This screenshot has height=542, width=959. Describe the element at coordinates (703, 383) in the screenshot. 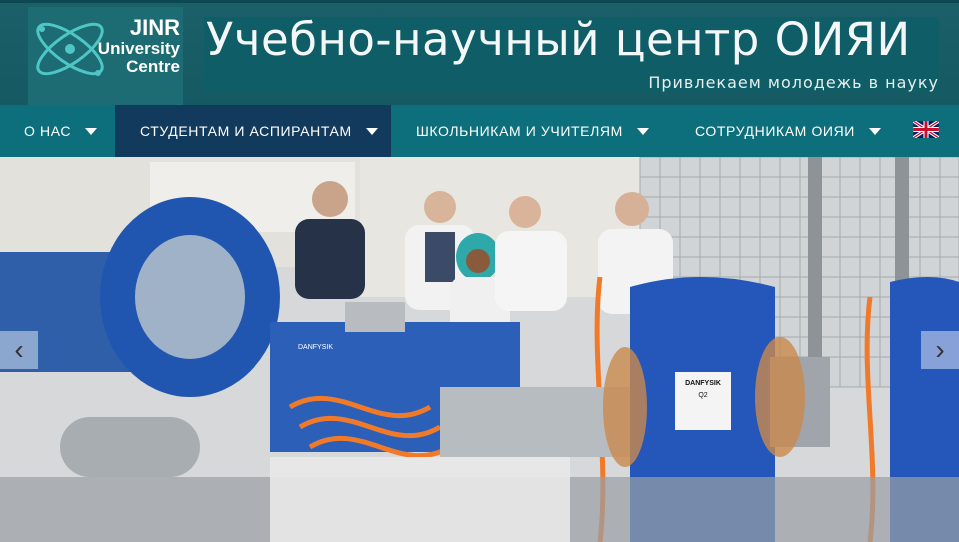

I see `magnet-brand-label: DANFYSIK` at that location.